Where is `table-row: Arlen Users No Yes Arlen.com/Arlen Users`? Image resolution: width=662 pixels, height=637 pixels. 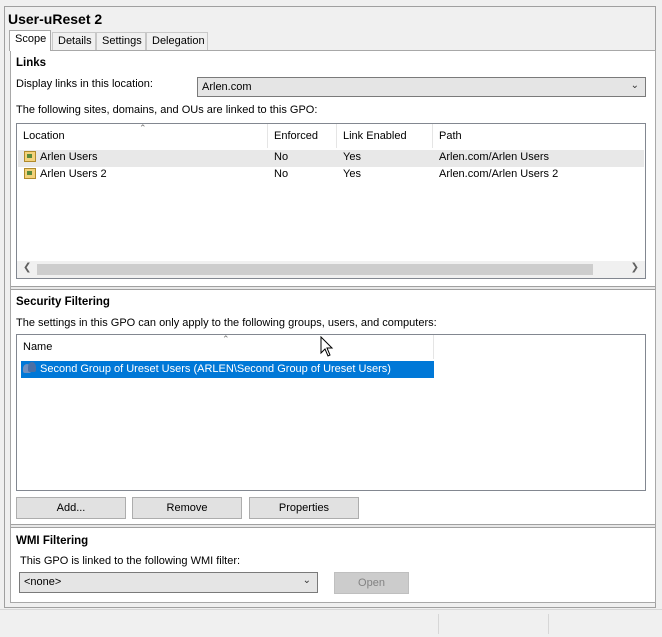 table-row: Arlen Users No Yes Arlen.com/Arlen Users is located at coordinates (331, 158).